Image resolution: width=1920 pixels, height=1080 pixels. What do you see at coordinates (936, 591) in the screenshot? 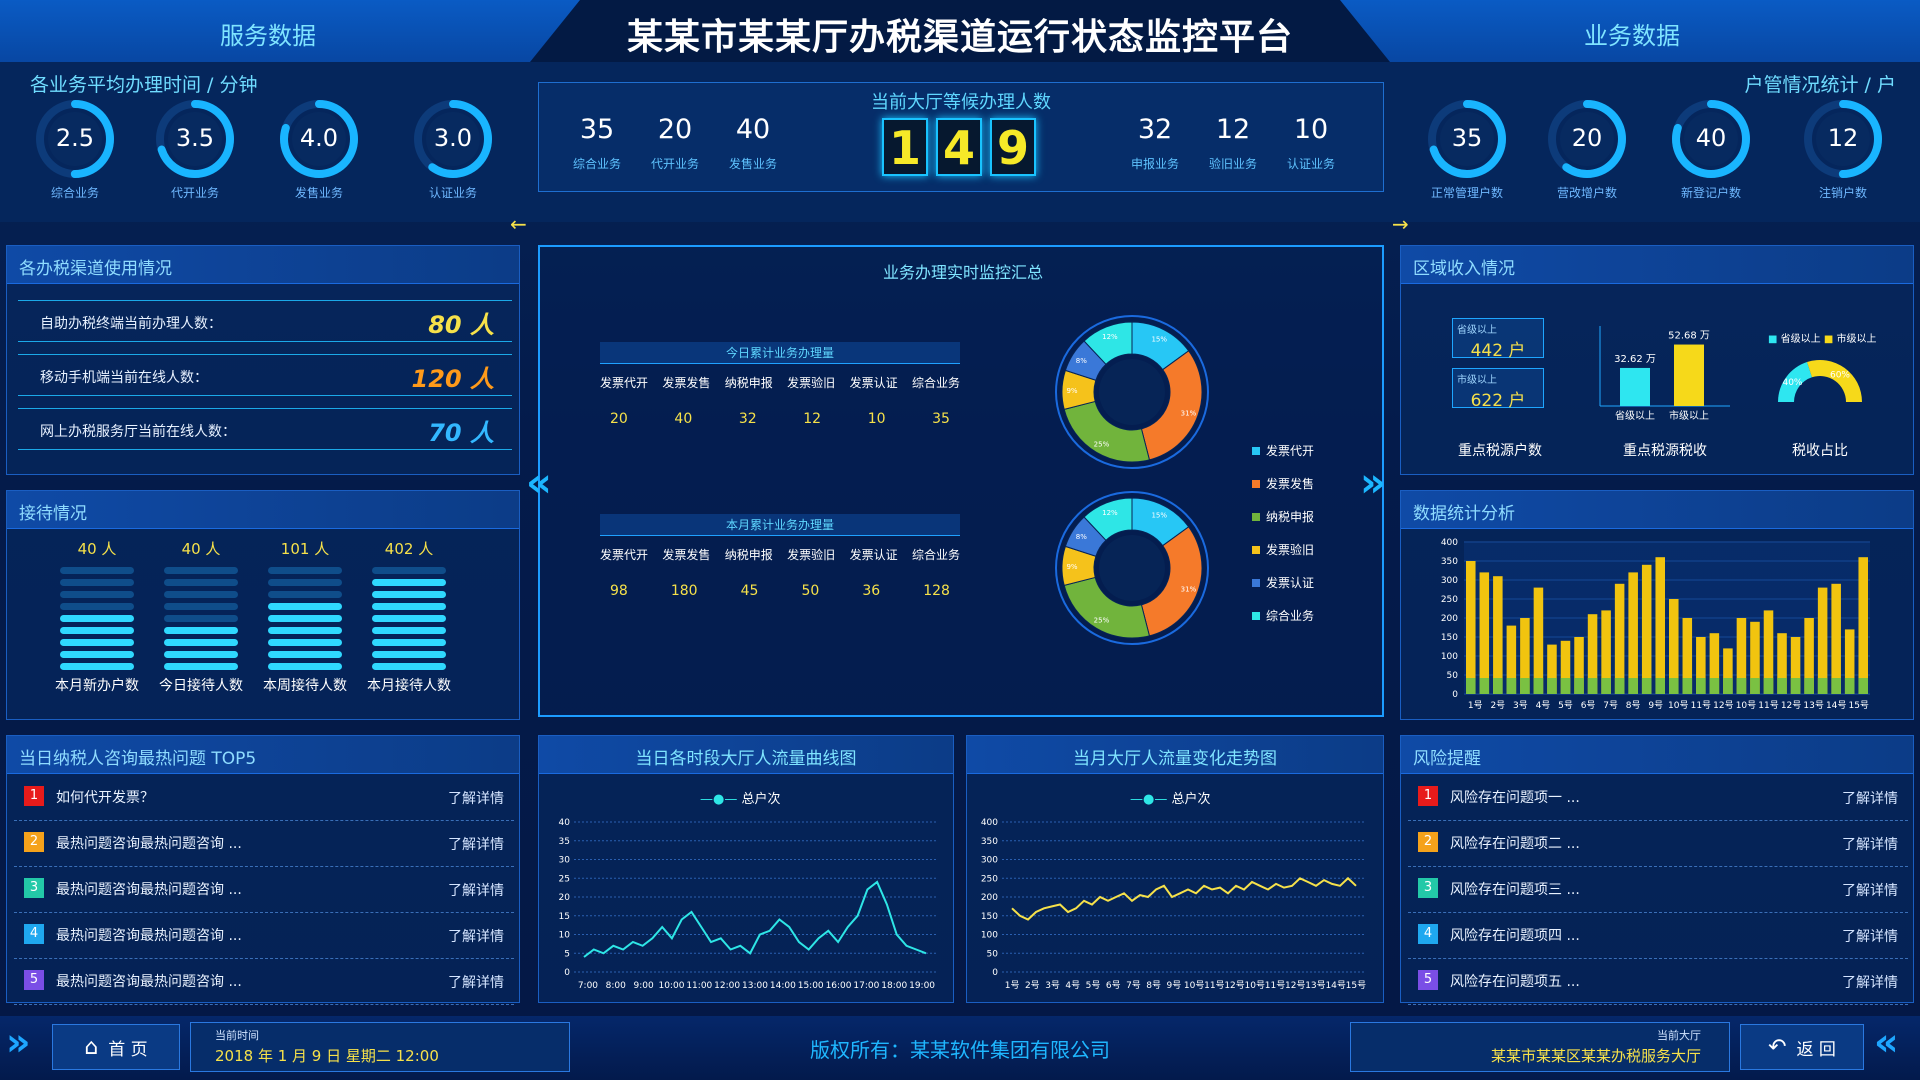
I see `month-value: 128` at bounding box center [936, 591].